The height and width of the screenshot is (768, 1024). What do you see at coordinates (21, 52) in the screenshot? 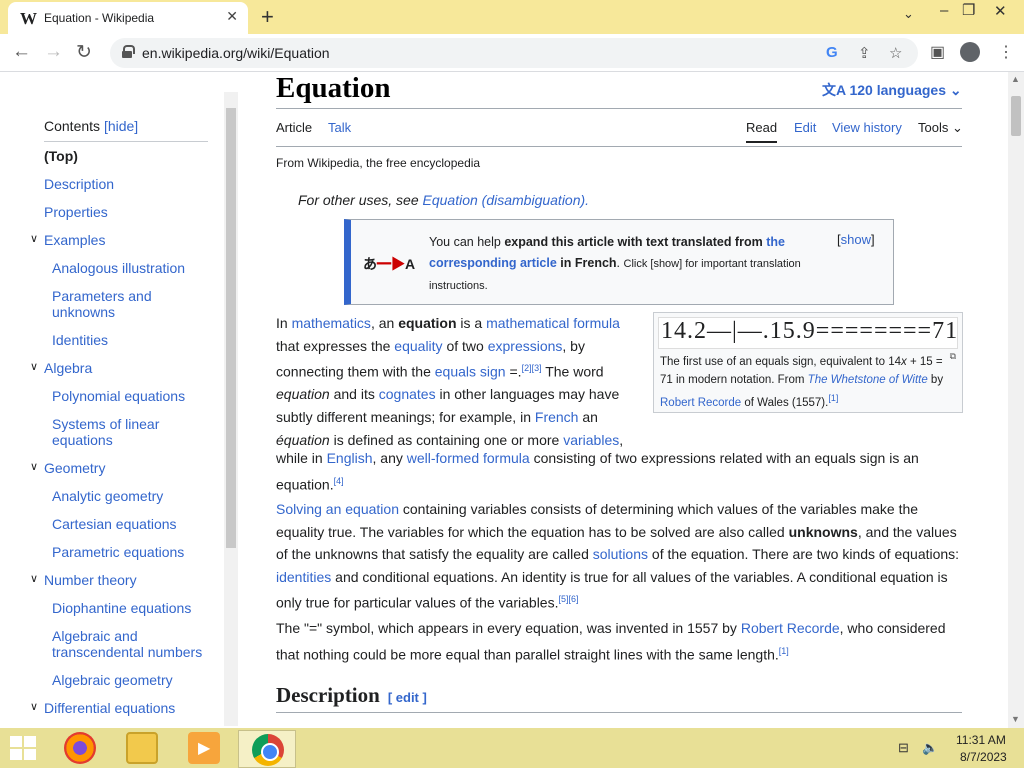
I see `back-button: ←` at bounding box center [21, 52].